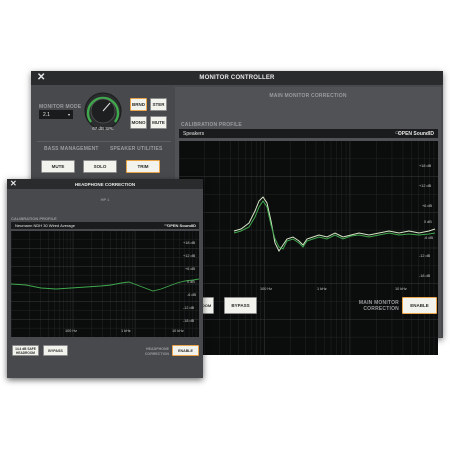 The height and width of the screenshot is (450, 450). What do you see at coordinates (103, 128) in the screenshot?
I see `knob-readout: 67 dB SPL` at bounding box center [103, 128].